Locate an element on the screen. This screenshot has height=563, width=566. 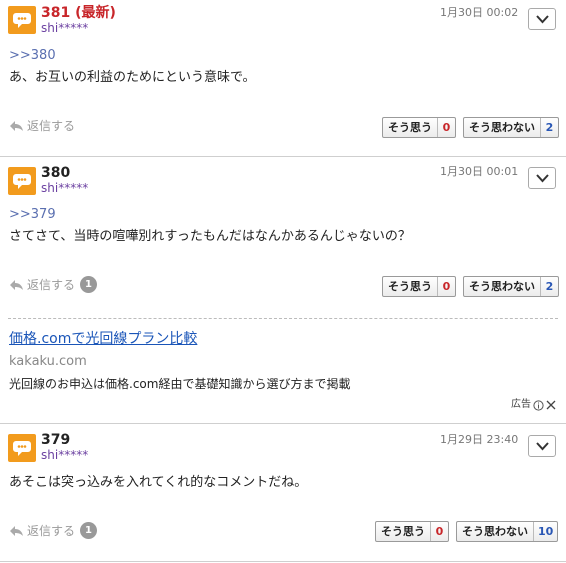
comment-date: 1月30日 00:02 is located at coordinates (479, 12).